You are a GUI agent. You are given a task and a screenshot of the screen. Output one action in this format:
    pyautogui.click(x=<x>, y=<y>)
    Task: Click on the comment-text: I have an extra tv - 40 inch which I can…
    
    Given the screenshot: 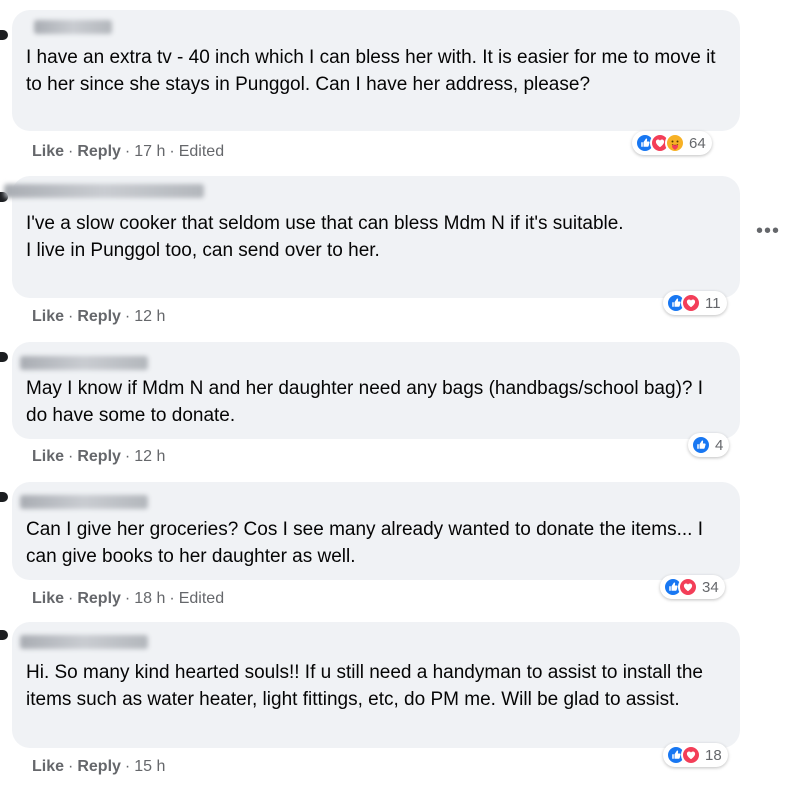 What is the action you would take?
    pyautogui.click(x=373, y=71)
    